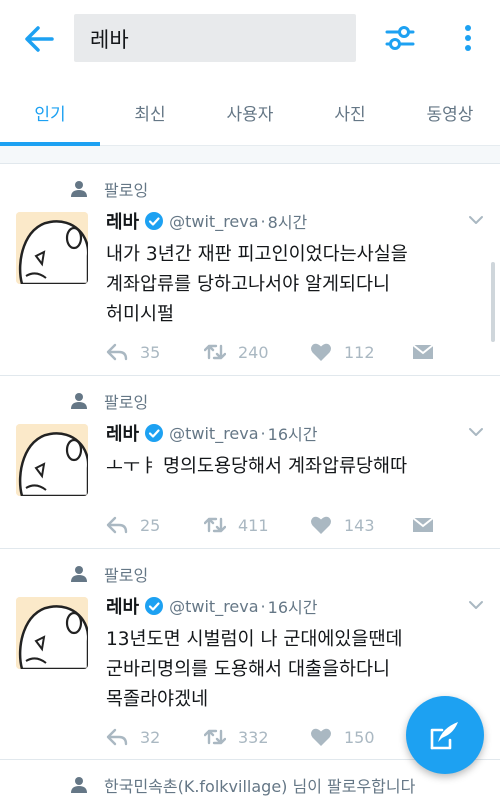  I want to click on top-app-bar: 레바, so click(250, 40).